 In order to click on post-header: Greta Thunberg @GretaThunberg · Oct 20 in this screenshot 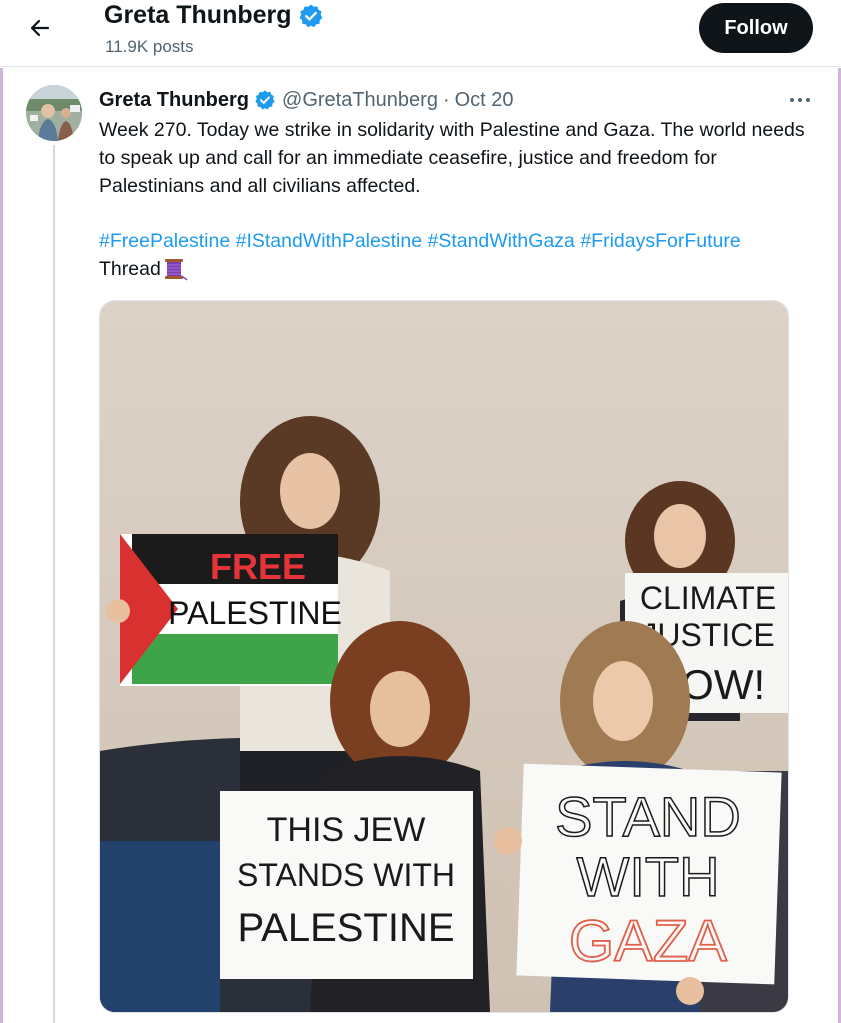, I will do `click(306, 100)`.